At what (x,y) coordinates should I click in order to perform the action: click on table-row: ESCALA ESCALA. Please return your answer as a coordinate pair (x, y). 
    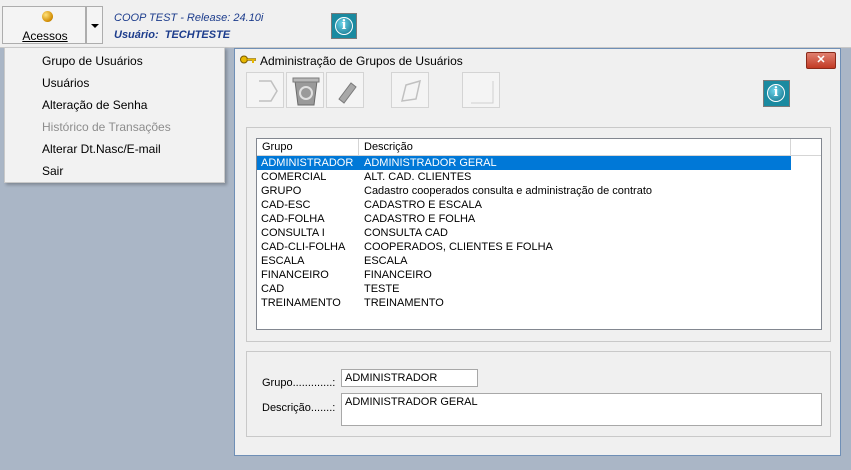
    Looking at the image, I should click on (524, 261).